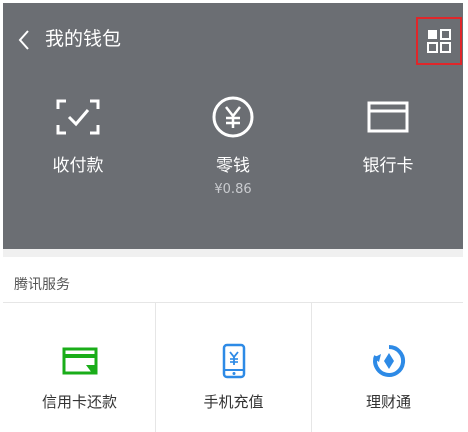 This screenshot has width=468, height=432. Describe the element at coordinates (233, 166) in the screenshot. I see `change-label: 零钱` at that location.